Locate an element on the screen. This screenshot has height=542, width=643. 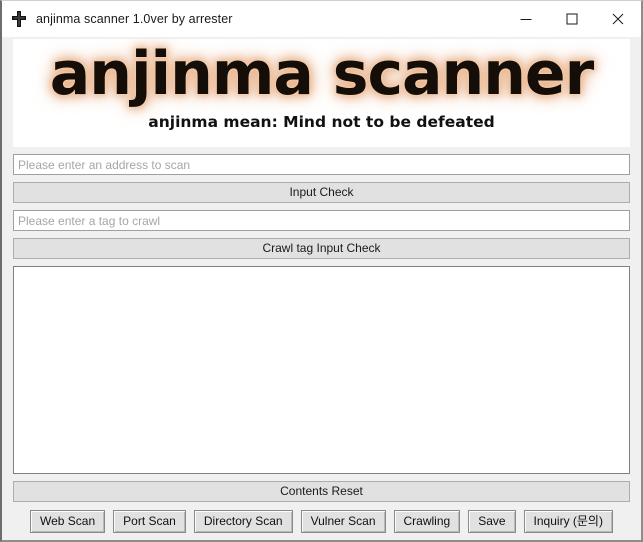
address-input is located at coordinates (321, 164).